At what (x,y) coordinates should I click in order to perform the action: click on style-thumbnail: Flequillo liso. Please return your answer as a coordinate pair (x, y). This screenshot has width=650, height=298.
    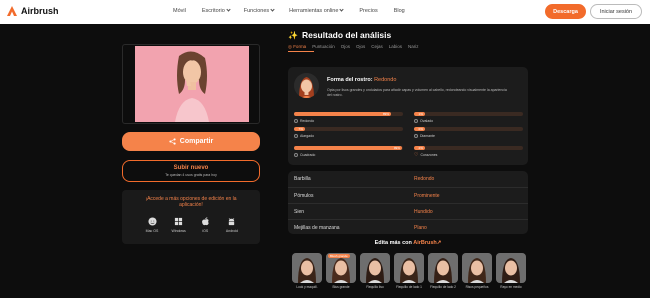
    Looking at the image, I should click on (375, 271).